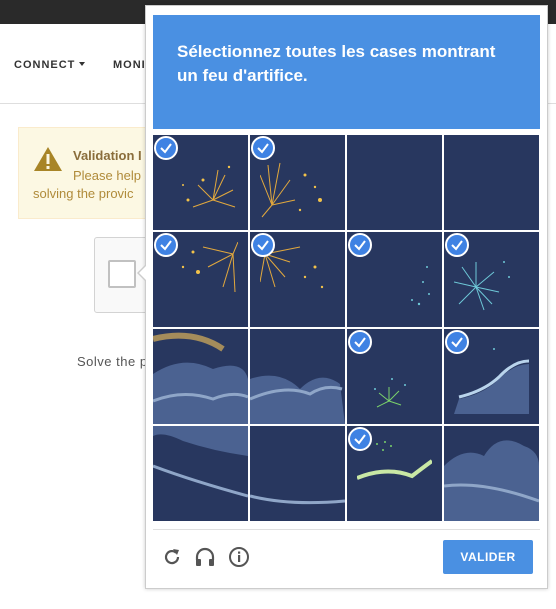 The image size is (556, 609). I want to click on prompt-prefix: un, so click(190, 75).